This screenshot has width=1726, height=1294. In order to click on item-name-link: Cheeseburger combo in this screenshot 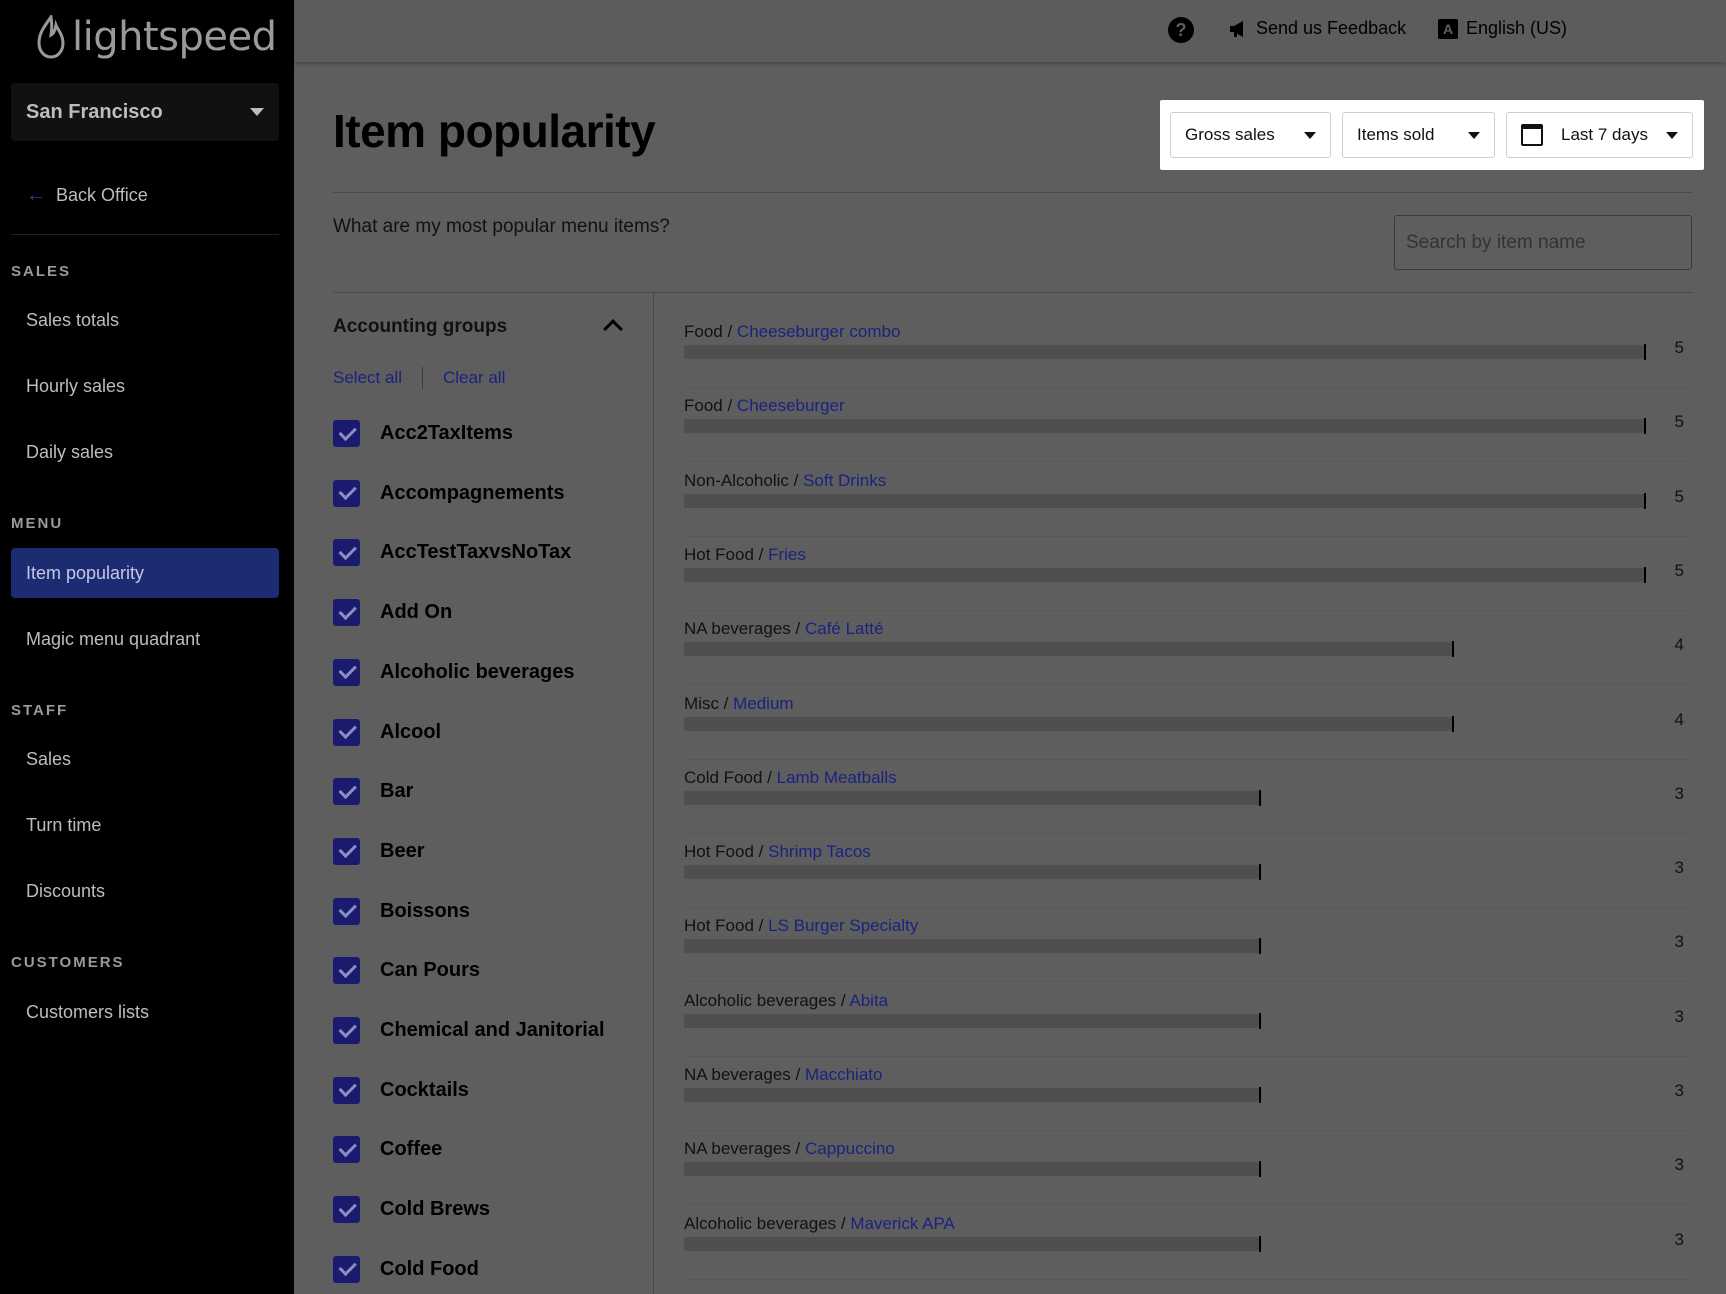, I will do `click(818, 331)`.